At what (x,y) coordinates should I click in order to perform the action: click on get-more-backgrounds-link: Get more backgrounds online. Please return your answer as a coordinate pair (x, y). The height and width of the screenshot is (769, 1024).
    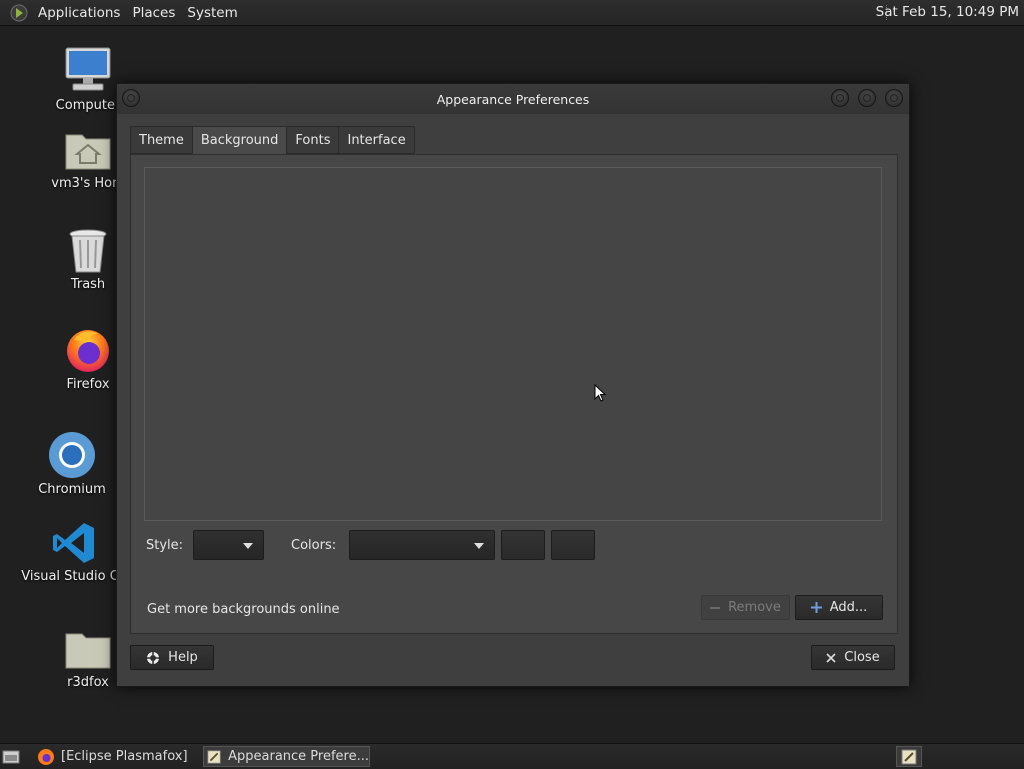
    Looking at the image, I should click on (243, 609).